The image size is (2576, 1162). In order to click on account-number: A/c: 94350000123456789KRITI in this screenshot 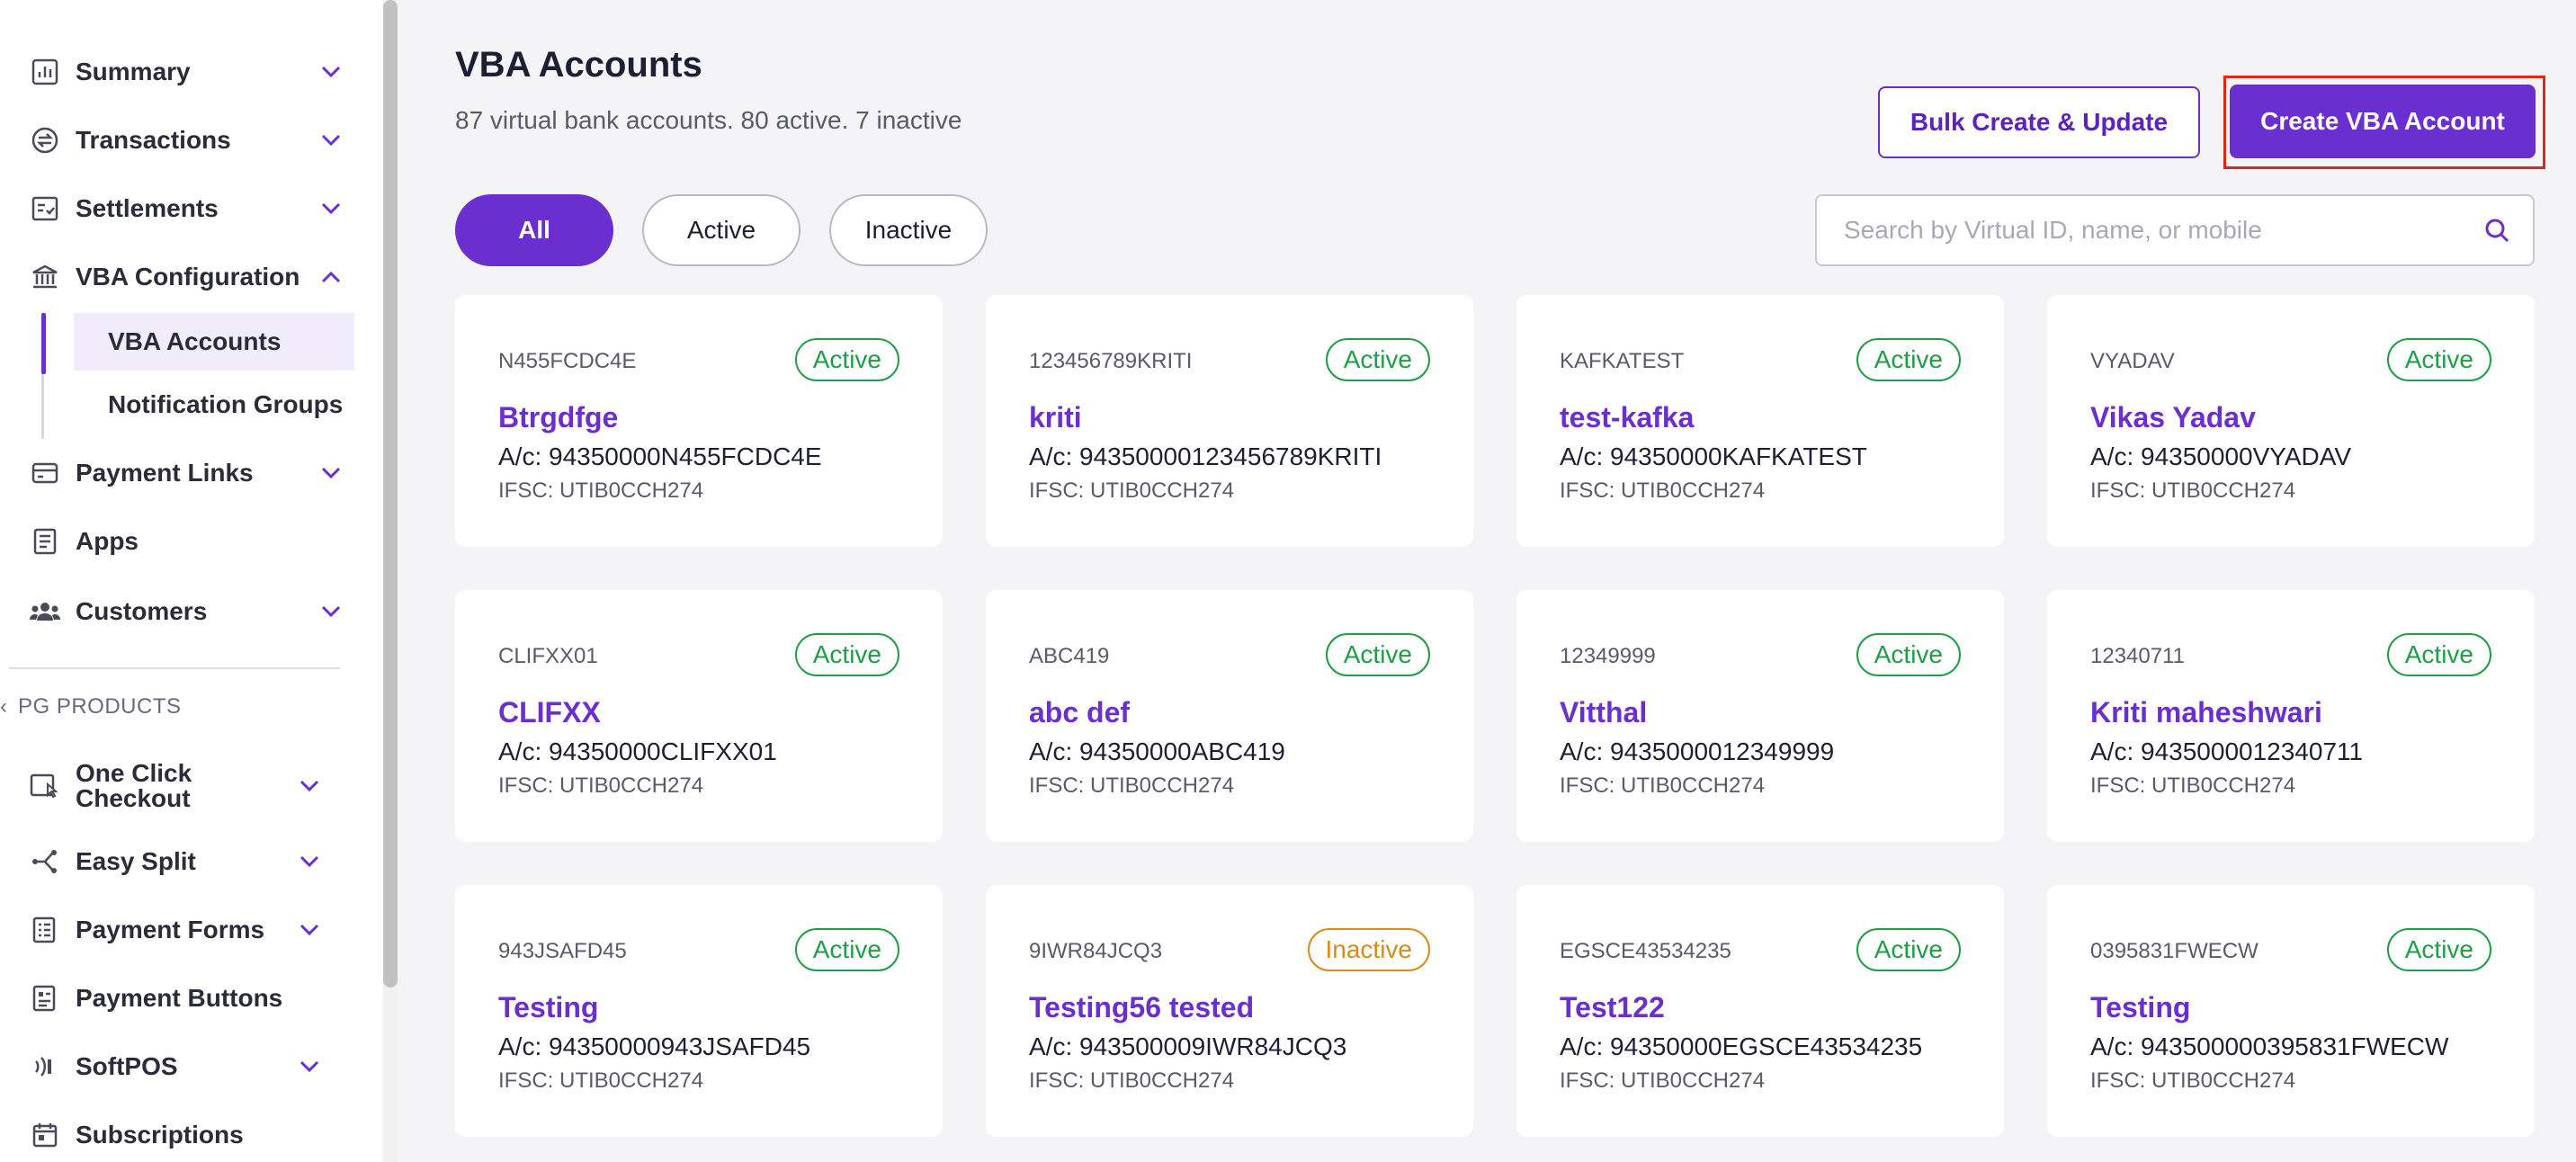, I will do `click(1205, 456)`.